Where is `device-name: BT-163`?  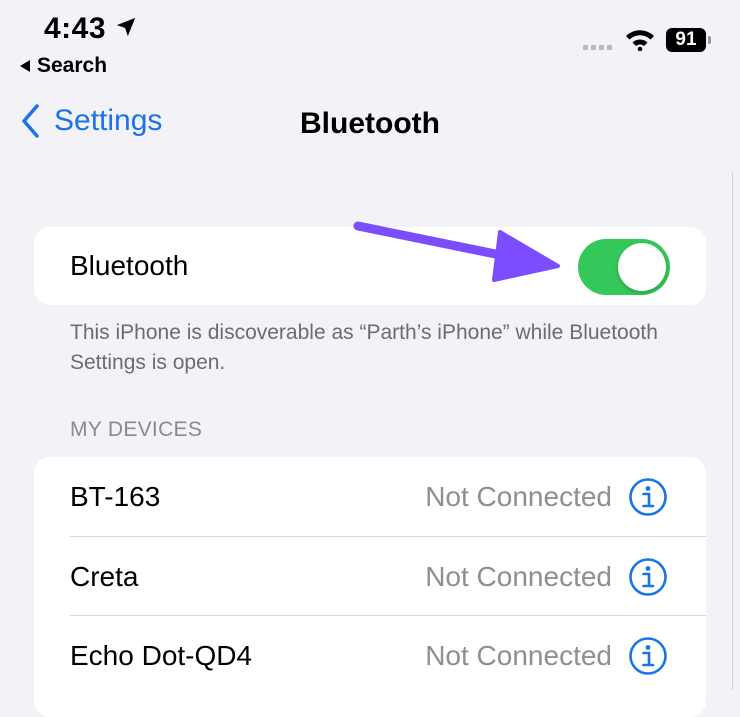 device-name: BT-163 is located at coordinates (115, 496).